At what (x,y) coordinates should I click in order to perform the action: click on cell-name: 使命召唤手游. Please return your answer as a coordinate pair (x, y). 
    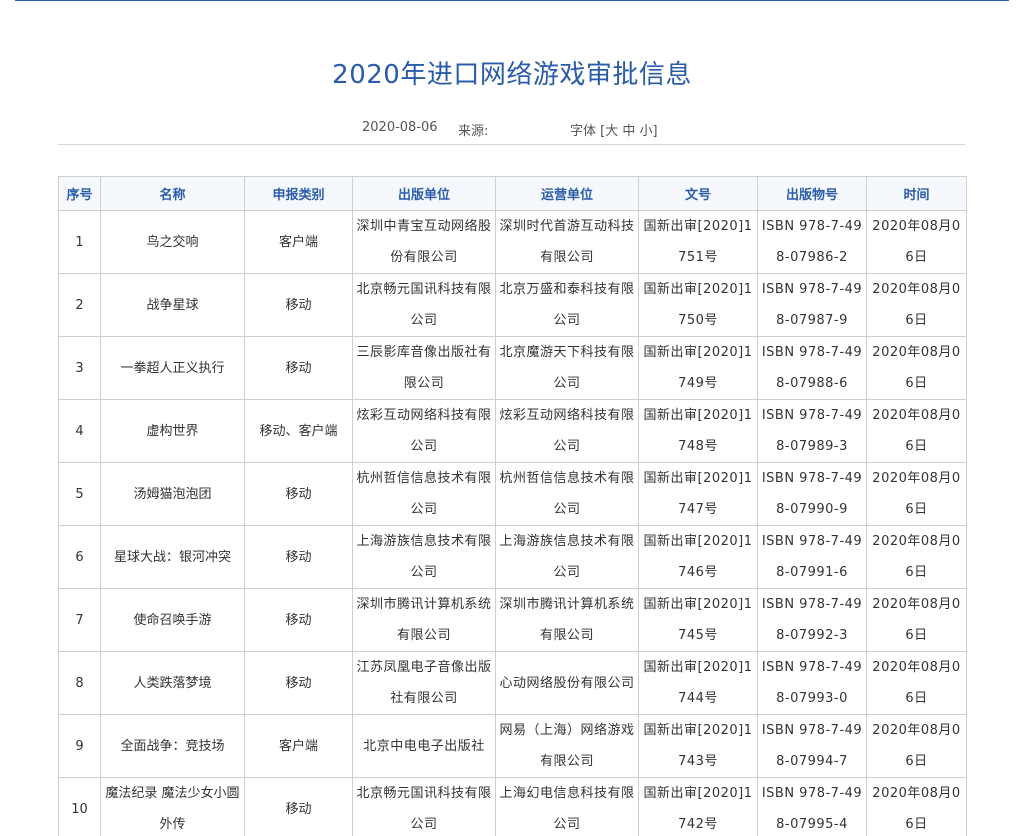
    Looking at the image, I should click on (172, 620).